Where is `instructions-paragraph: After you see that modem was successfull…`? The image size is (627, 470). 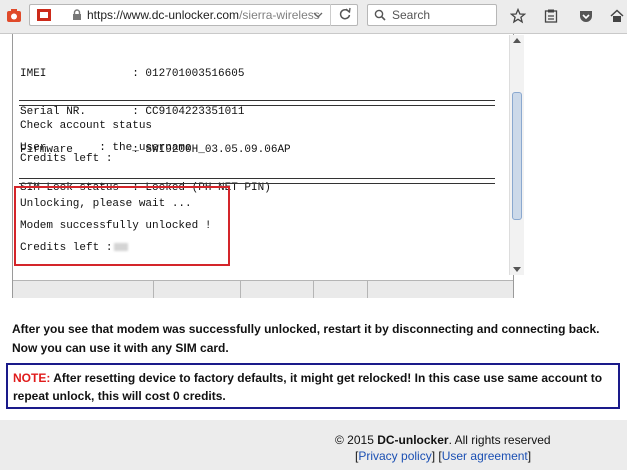
instructions-paragraph: After you see that modem was successfull… is located at coordinates (306, 338).